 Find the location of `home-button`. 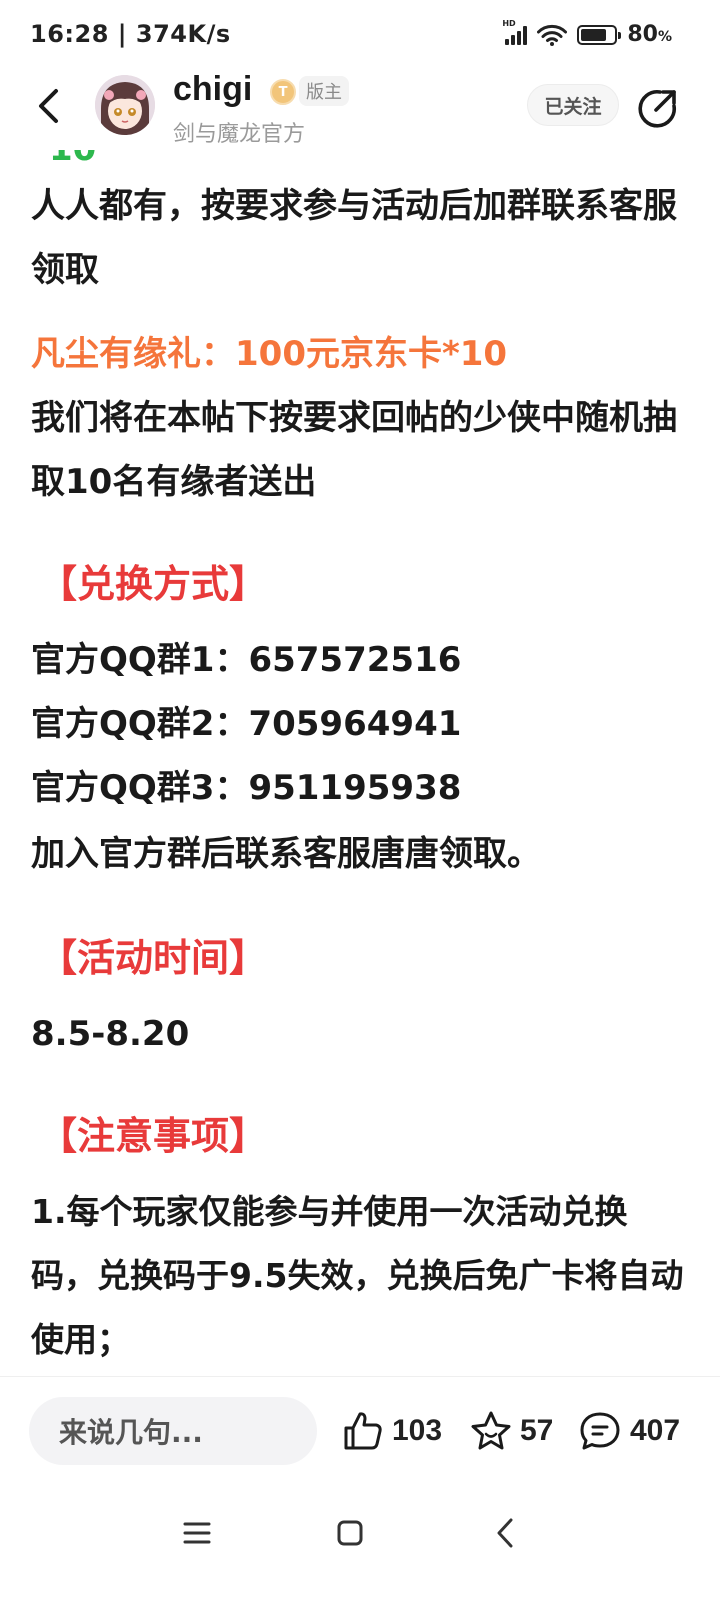

home-button is located at coordinates (350, 1533).